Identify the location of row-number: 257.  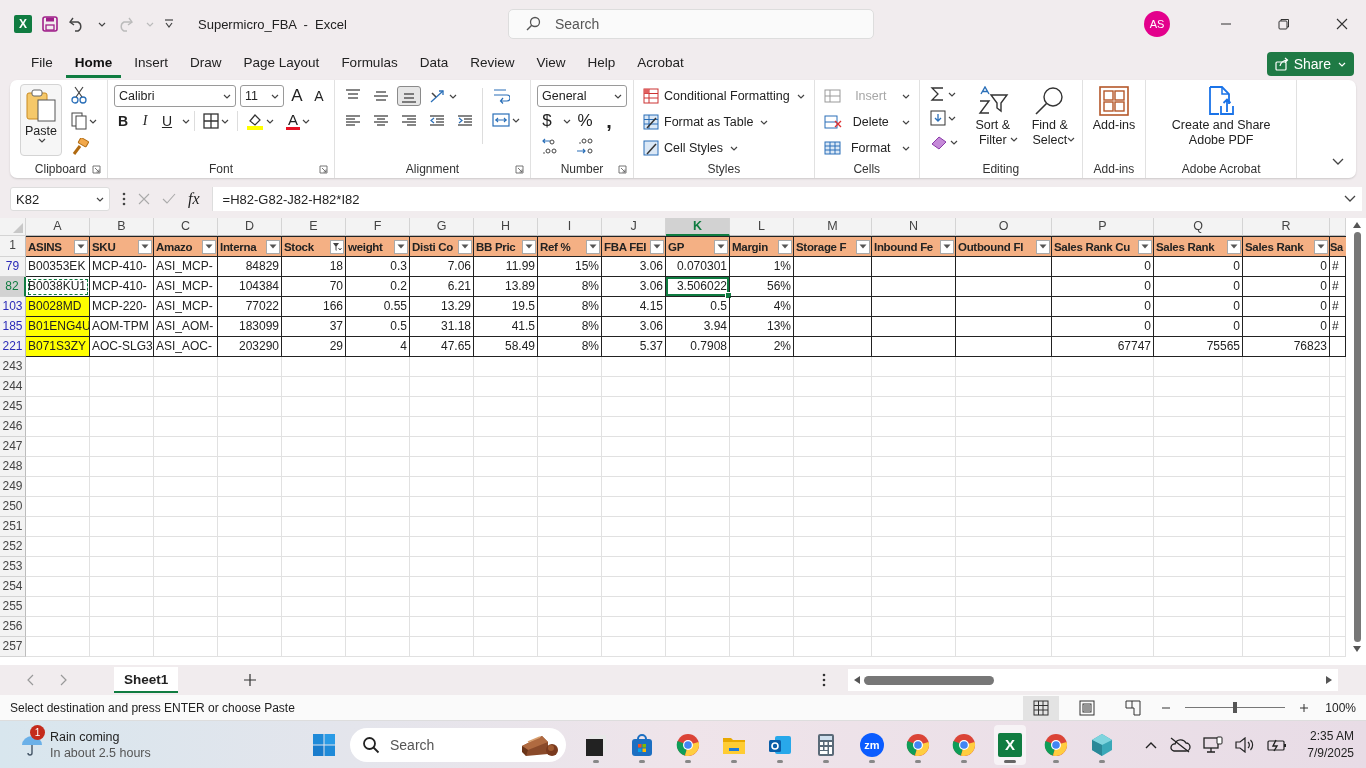
(13, 647).